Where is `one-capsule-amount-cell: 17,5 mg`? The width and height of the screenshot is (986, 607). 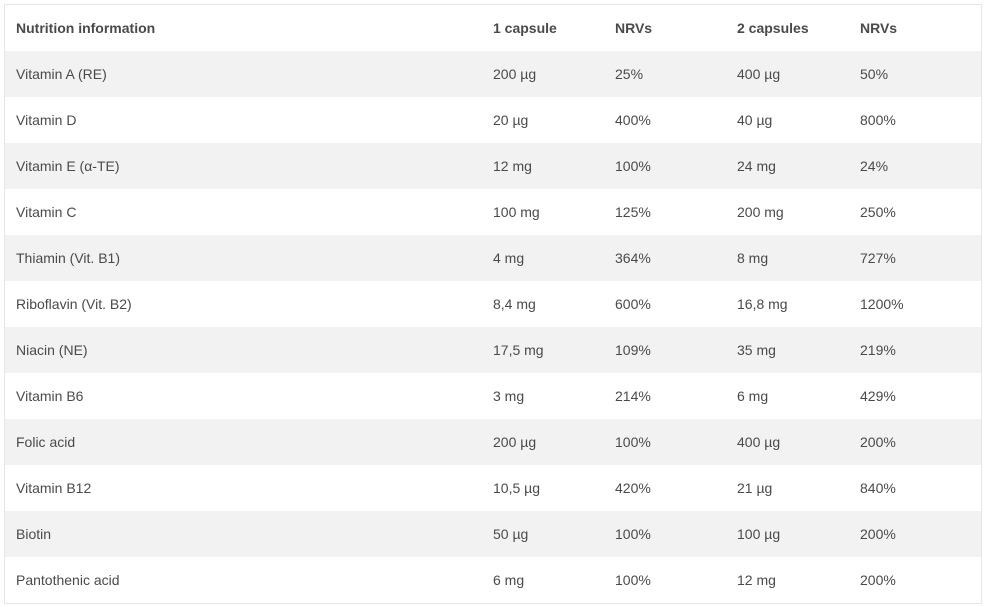
one-capsule-amount-cell: 17,5 mg is located at coordinates (518, 350).